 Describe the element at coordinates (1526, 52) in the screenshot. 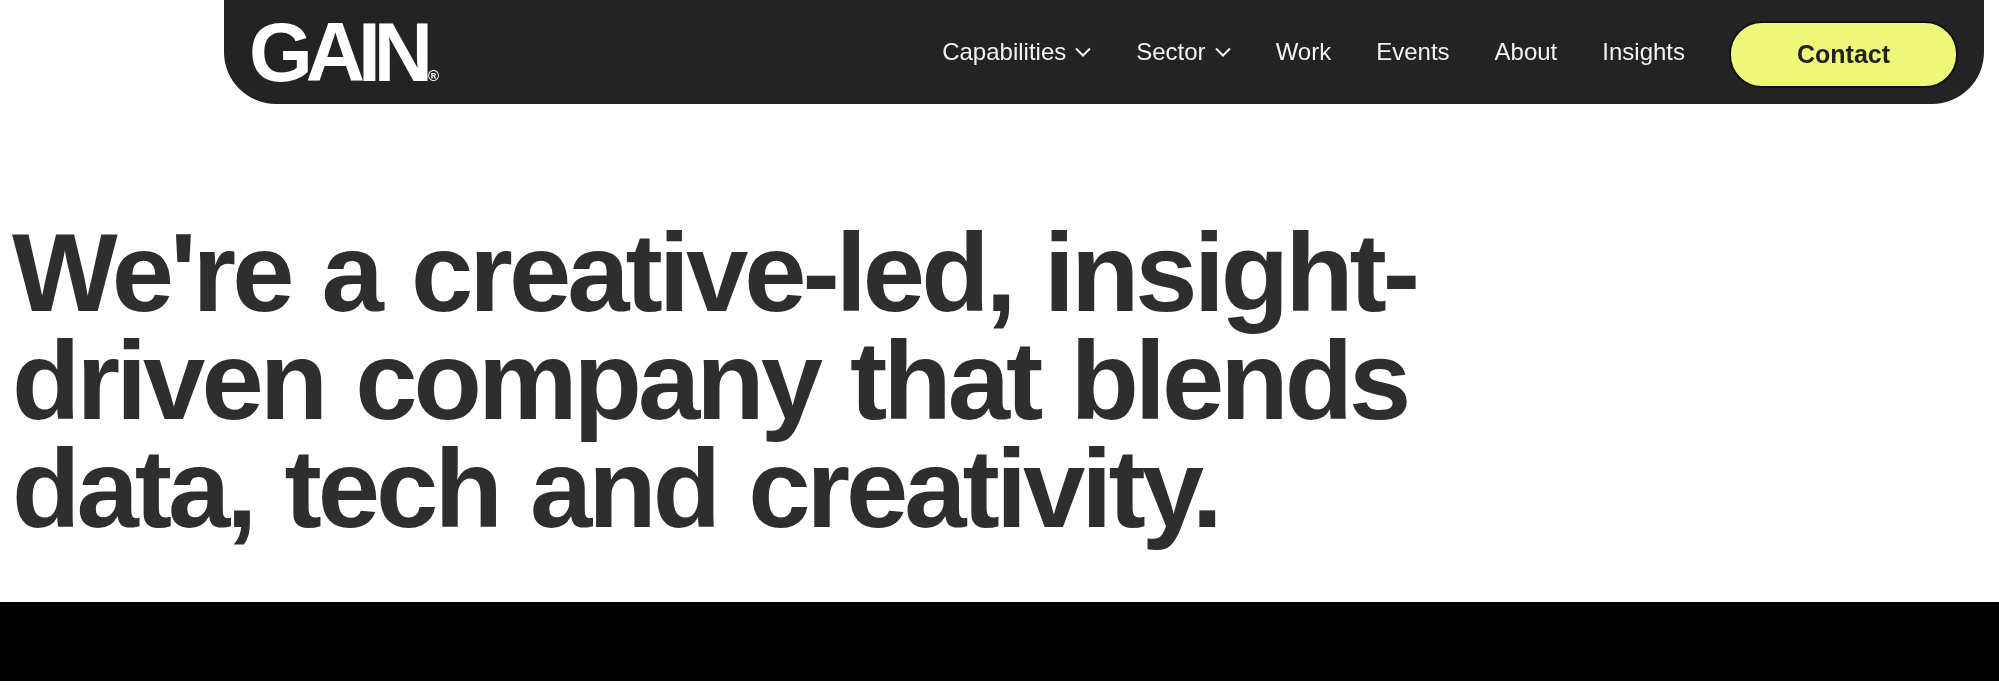

I see `nav-link: About` at that location.